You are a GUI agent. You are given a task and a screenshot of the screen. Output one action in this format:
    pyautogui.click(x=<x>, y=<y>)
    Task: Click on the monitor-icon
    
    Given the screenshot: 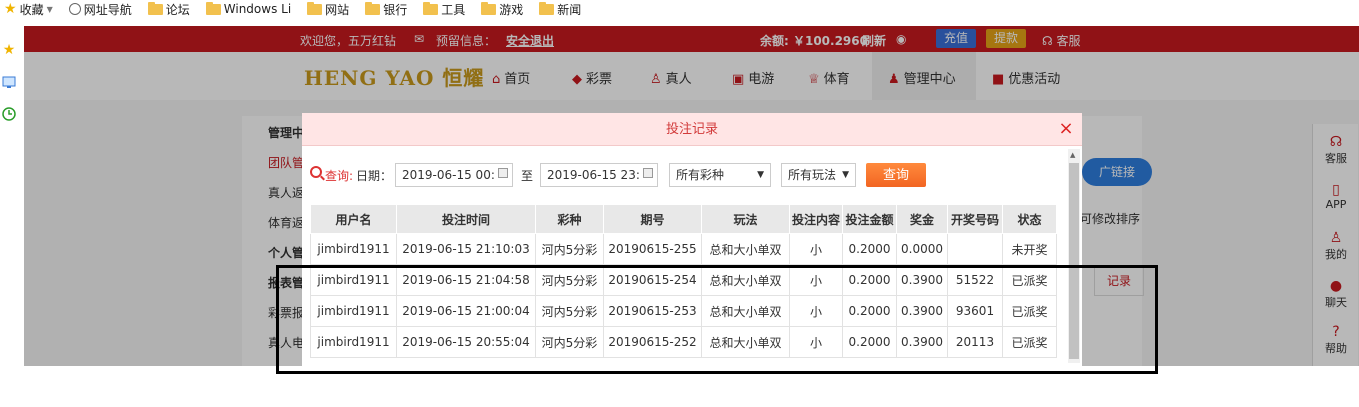 What is the action you would take?
    pyautogui.click(x=9, y=82)
    